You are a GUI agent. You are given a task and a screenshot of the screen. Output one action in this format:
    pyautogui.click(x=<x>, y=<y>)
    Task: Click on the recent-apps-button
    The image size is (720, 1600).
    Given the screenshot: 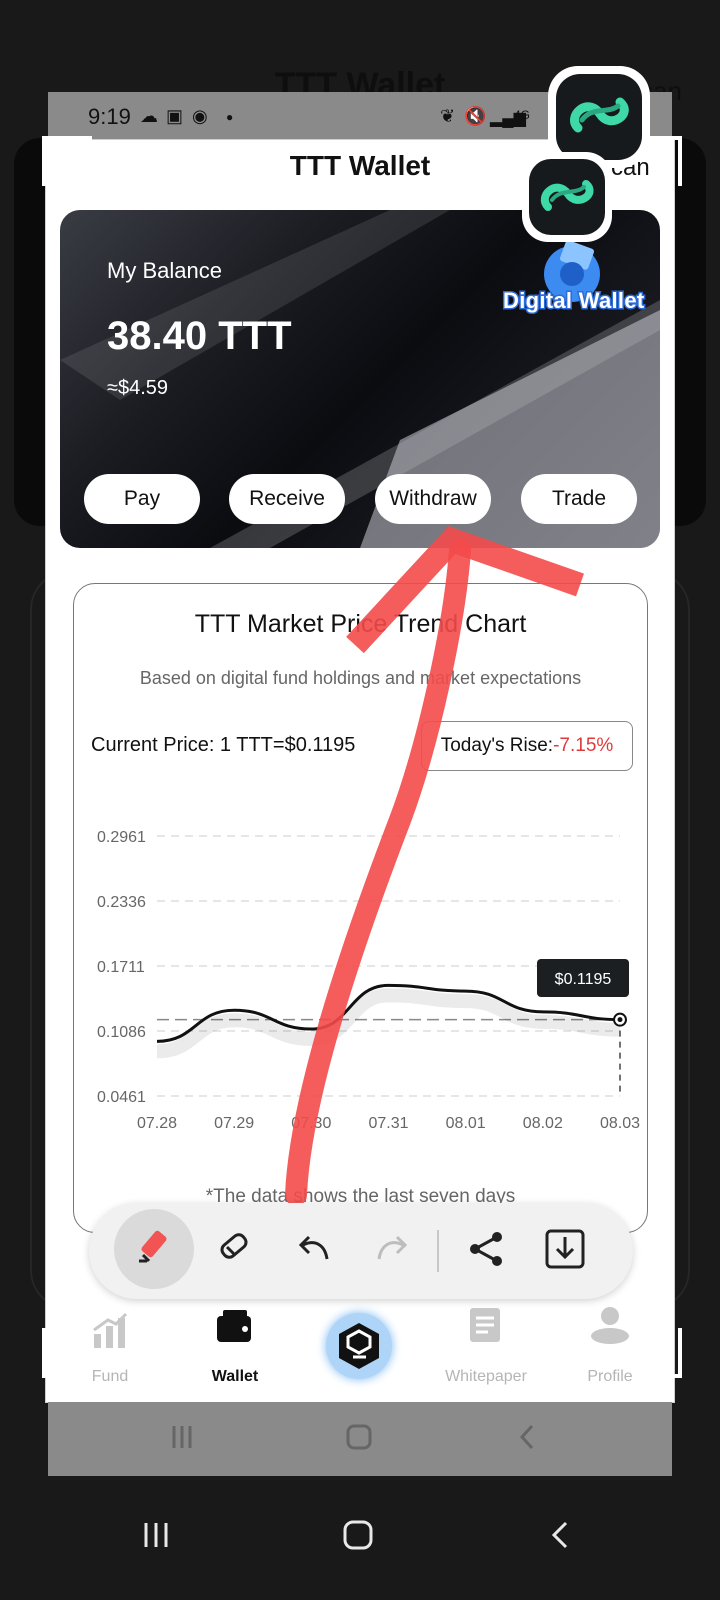 What is the action you would take?
    pyautogui.click(x=156, y=1535)
    